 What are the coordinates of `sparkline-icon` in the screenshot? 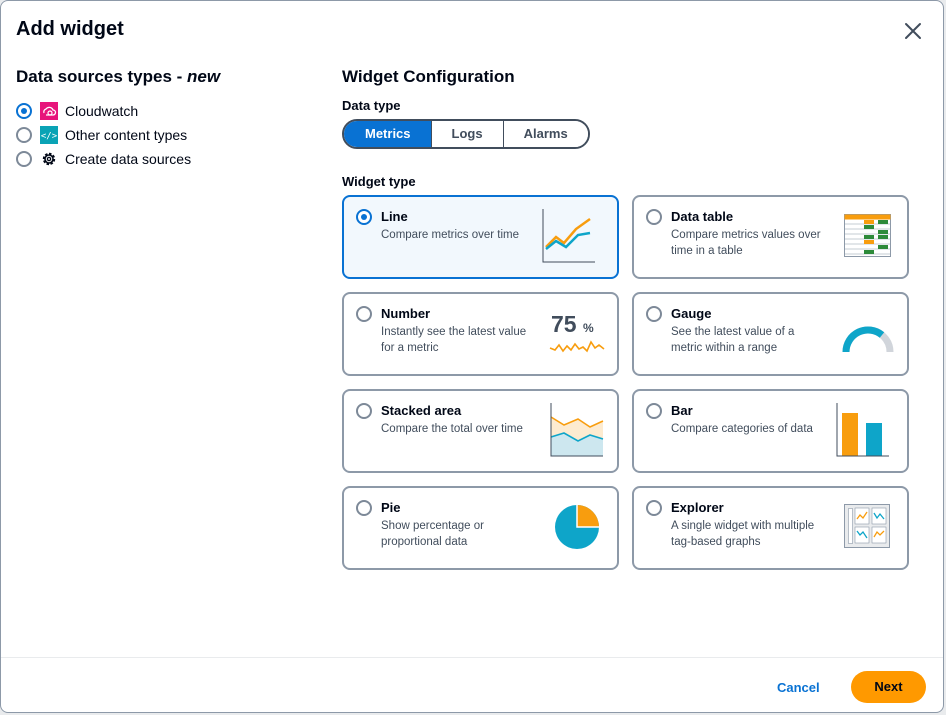 It's located at (577, 346).